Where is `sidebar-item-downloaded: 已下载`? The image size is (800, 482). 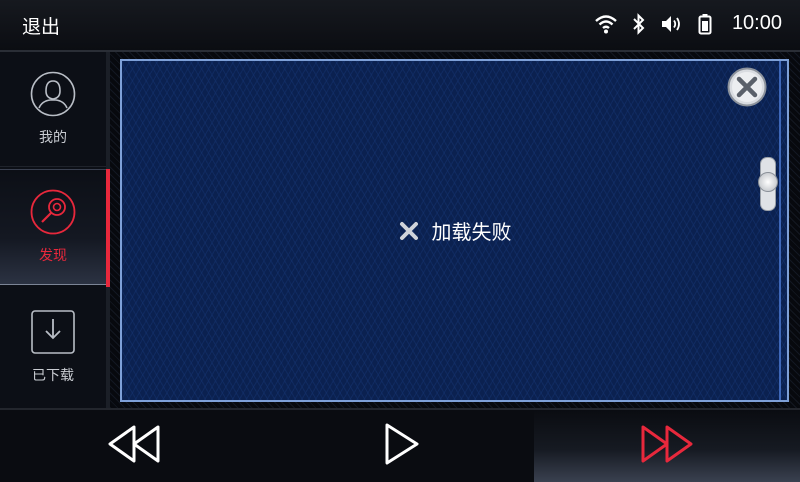
sidebar-item-downloaded: 已下载 is located at coordinates (53, 347).